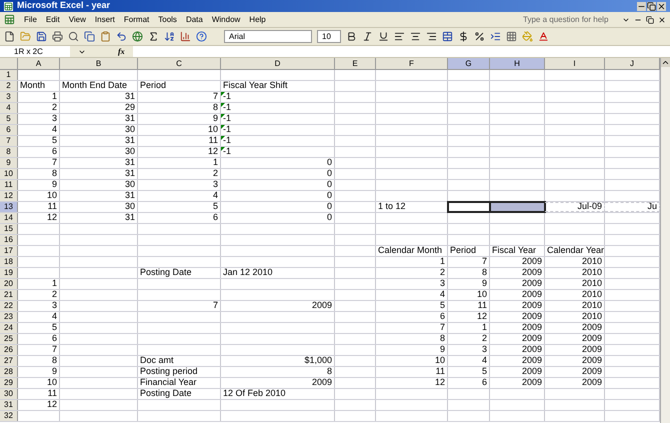 The width and height of the screenshot is (670, 423). I want to click on row-header: 9, so click(9, 163).